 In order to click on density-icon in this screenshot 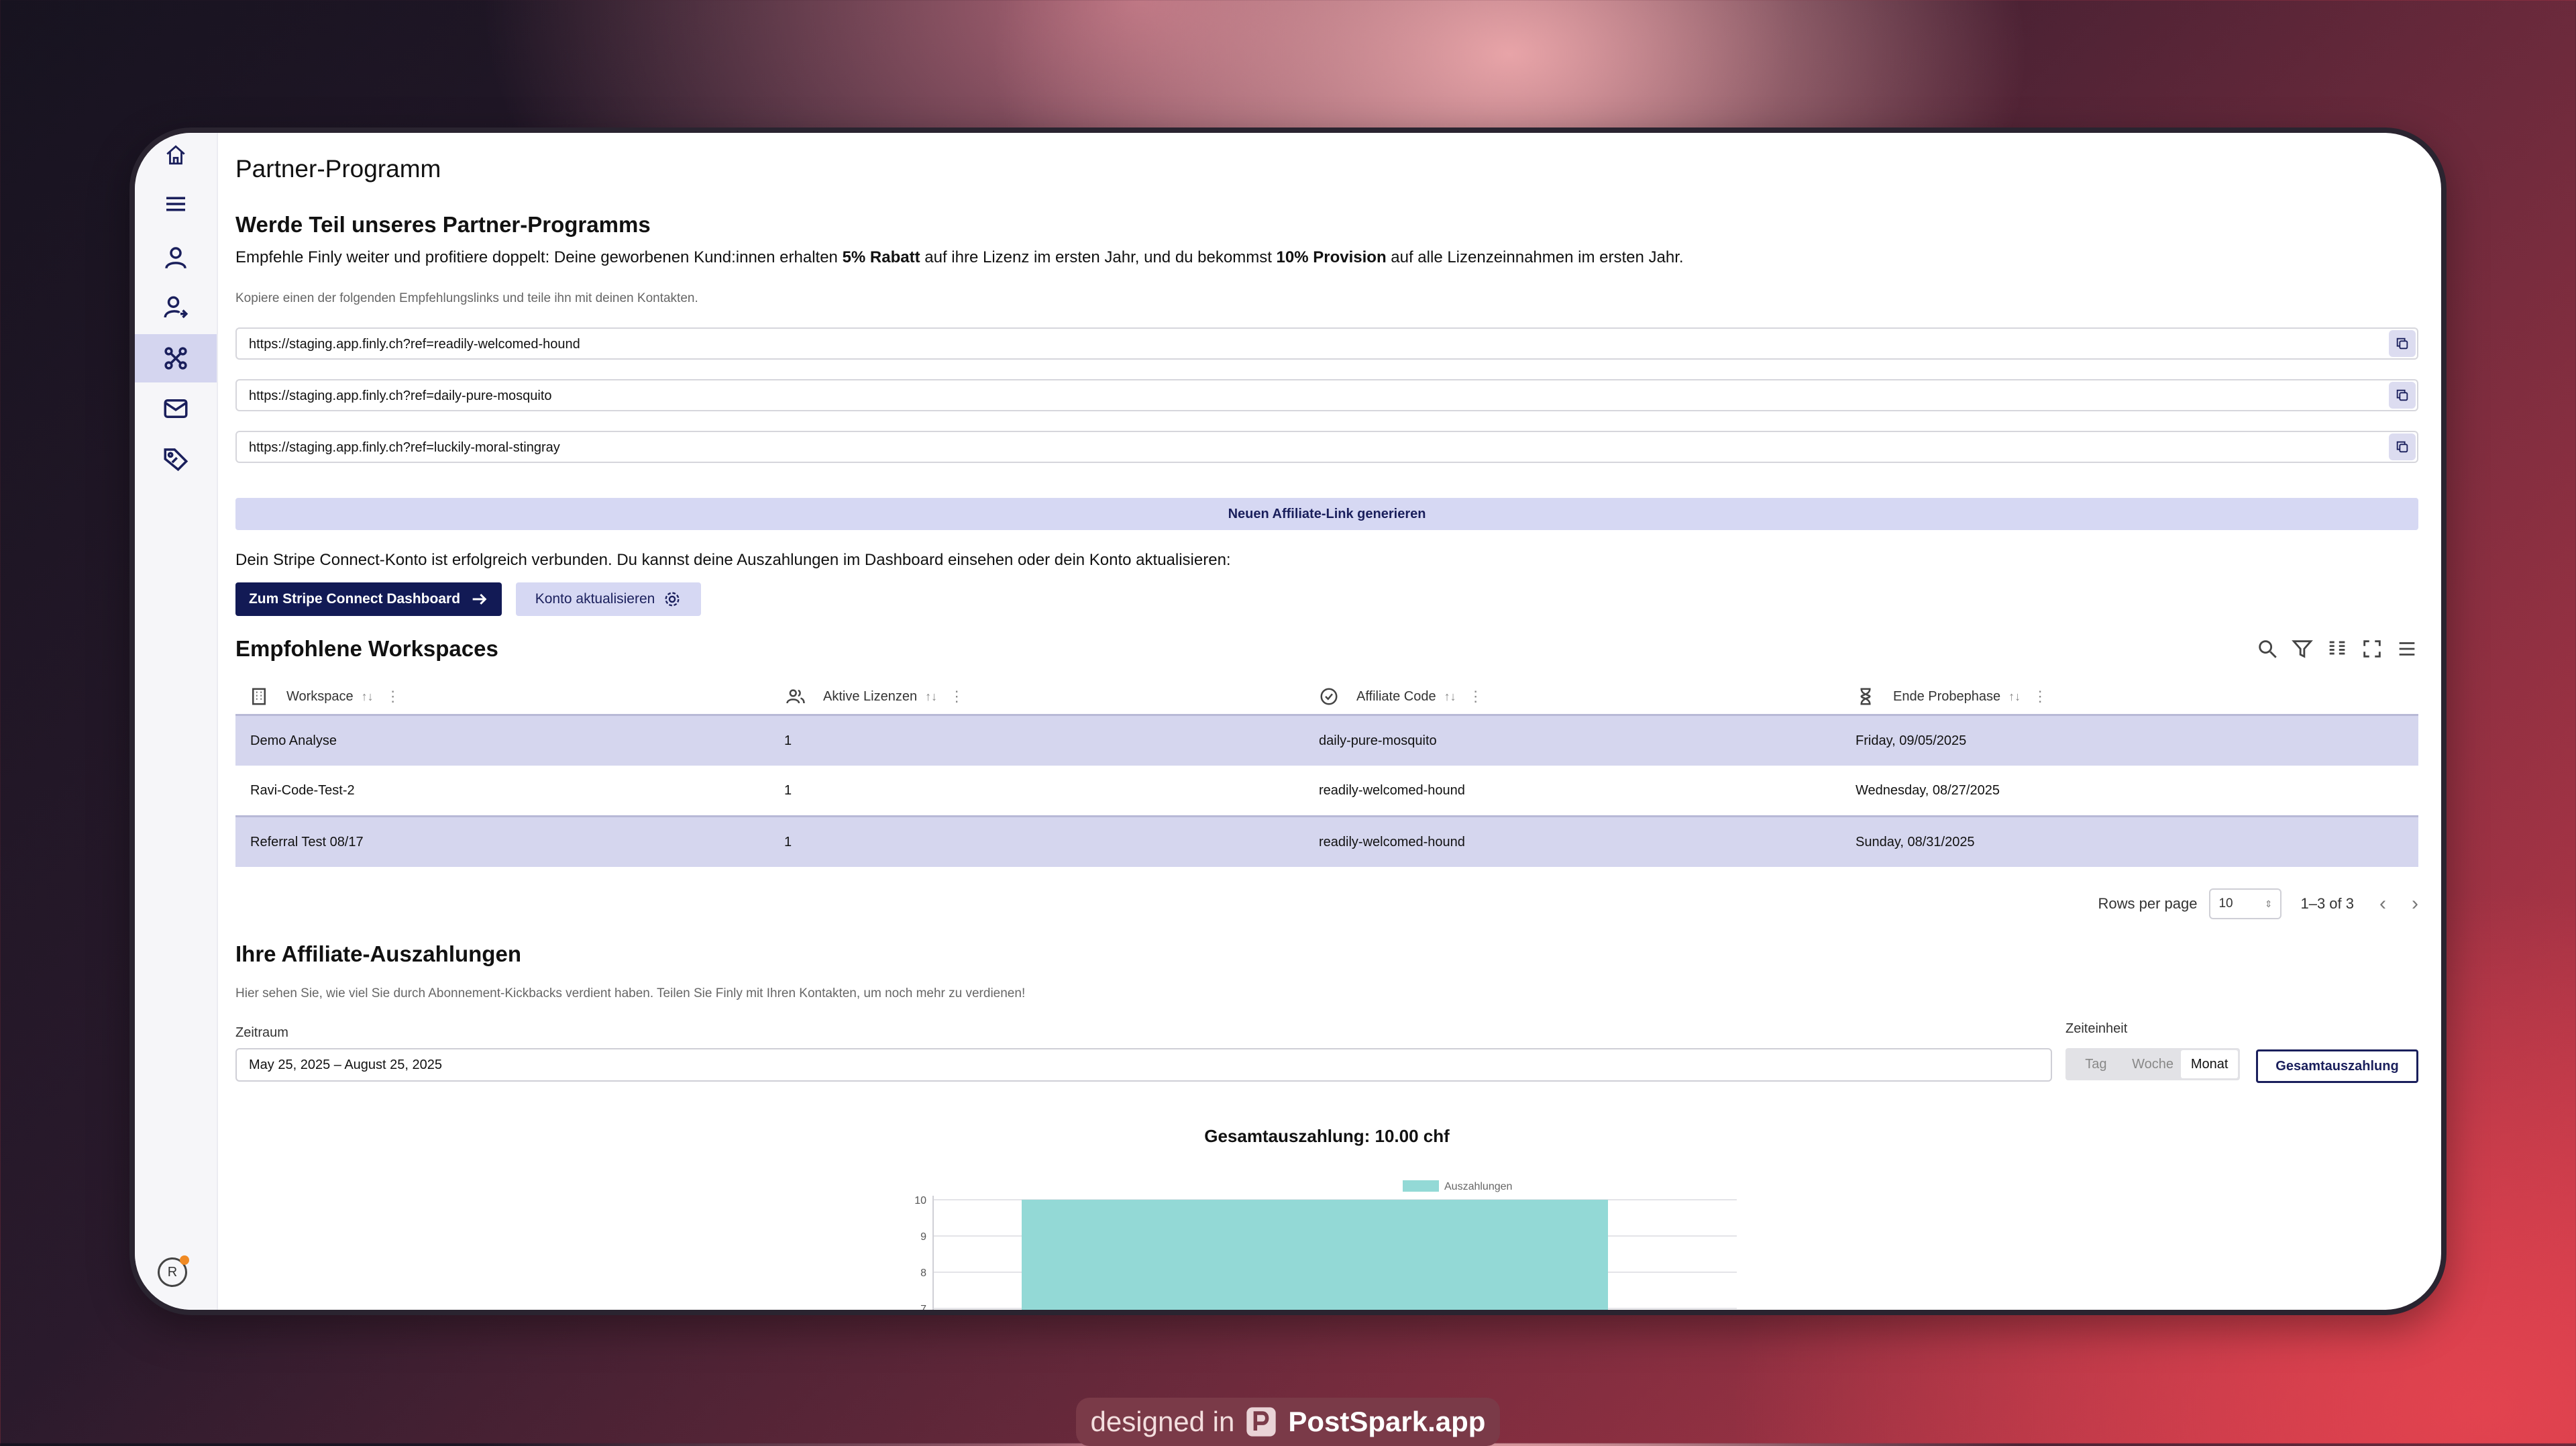, I will do `click(2407, 648)`.